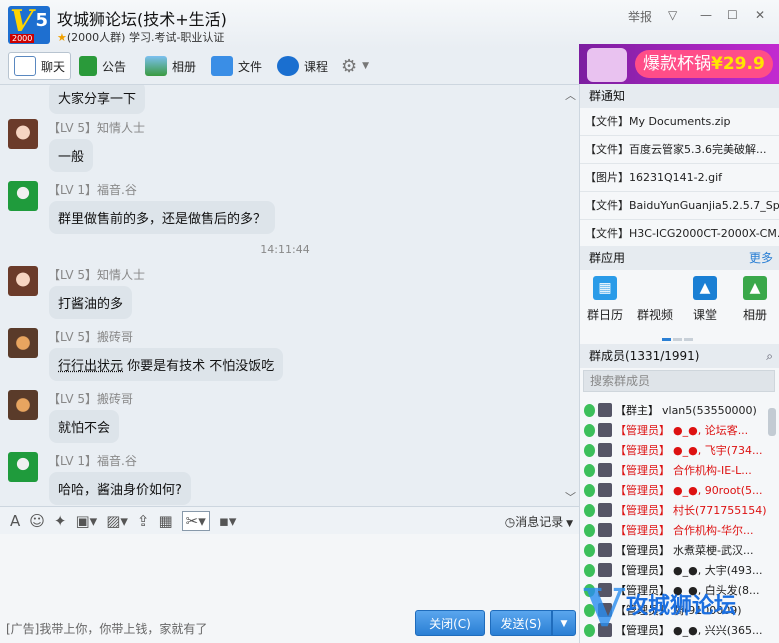 The width and height of the screenshot is (779, 643). I want to click on report-link: 举报, so click(640, 16).